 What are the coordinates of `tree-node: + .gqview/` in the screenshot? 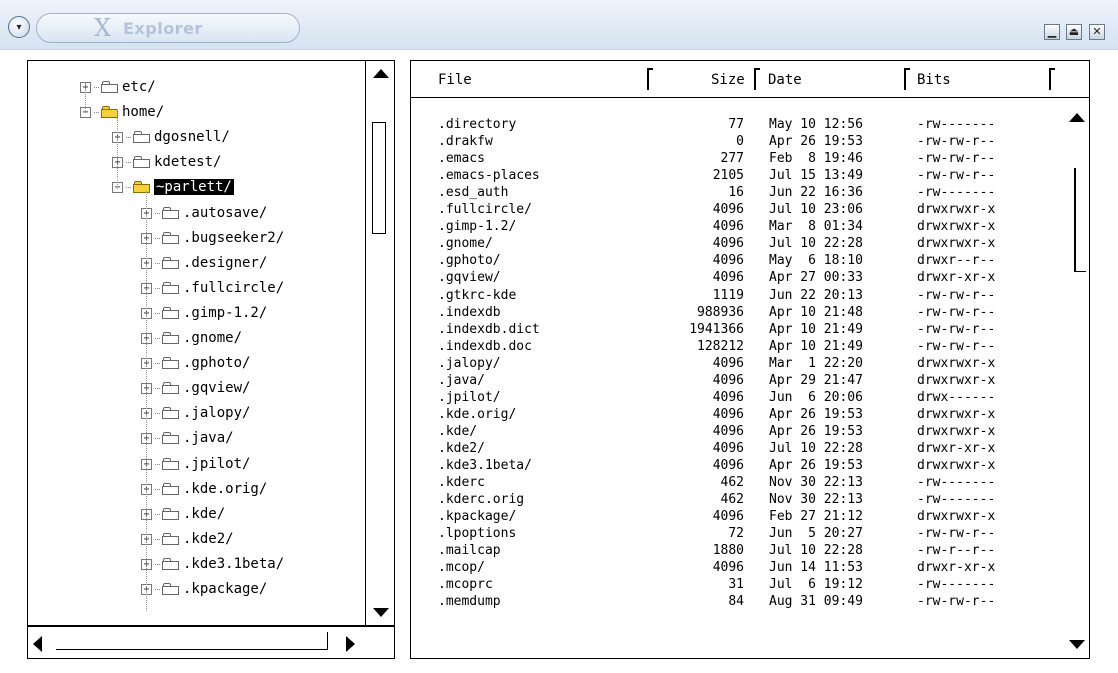 It's located at (195, 388).